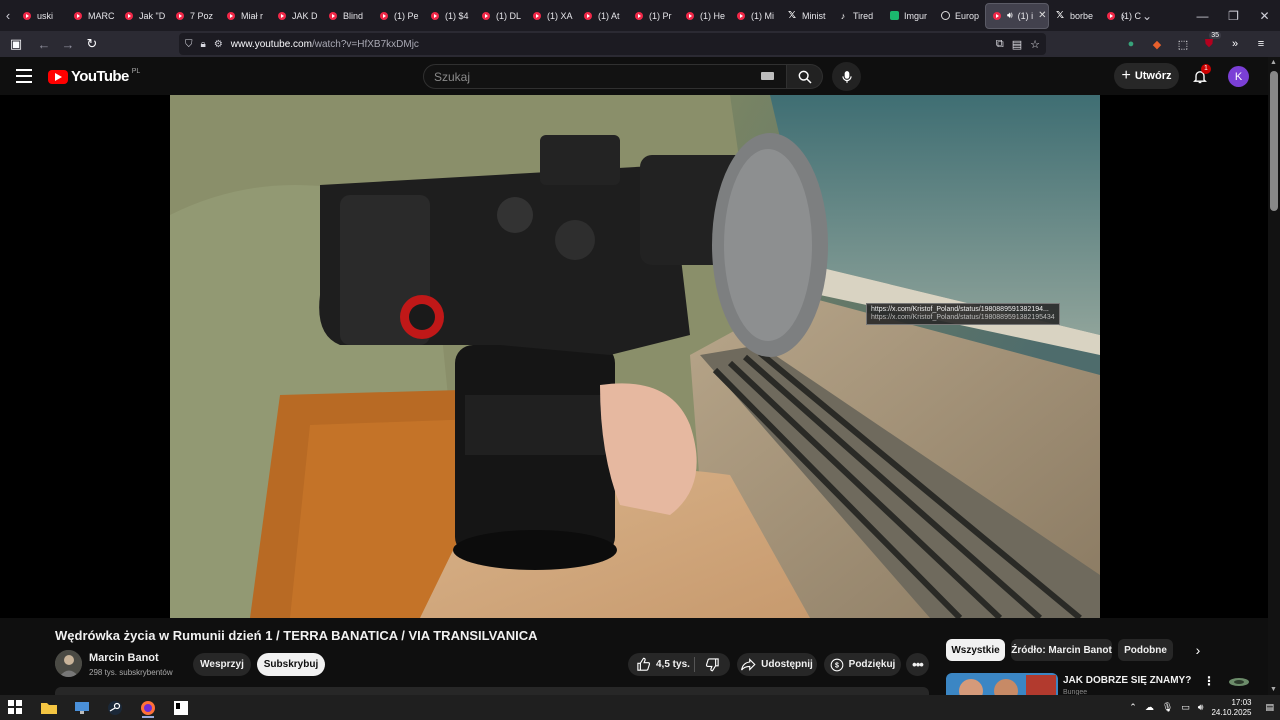 The image size is (1280, 720). I want to click on tab: (1) He, so click(704, 16).